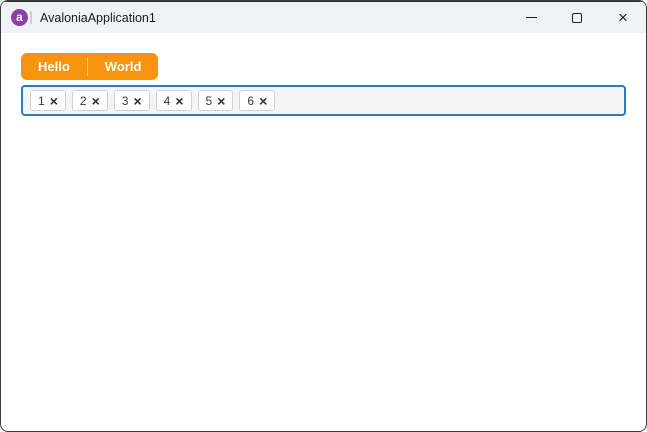 The height and width of the screenshot is (432, 647). Describe the element at coordinates (167, 100) in the screenshot. I see `chip-label: 4` at that location.